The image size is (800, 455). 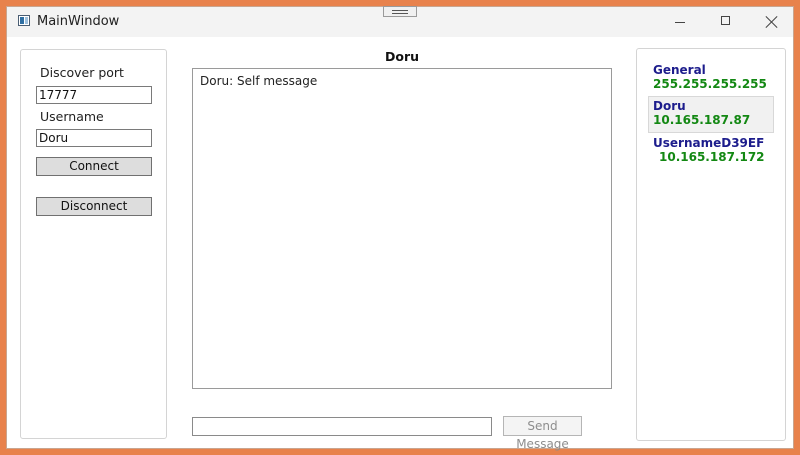 I want to click on maximize-icon, so click(x=725, y=20).